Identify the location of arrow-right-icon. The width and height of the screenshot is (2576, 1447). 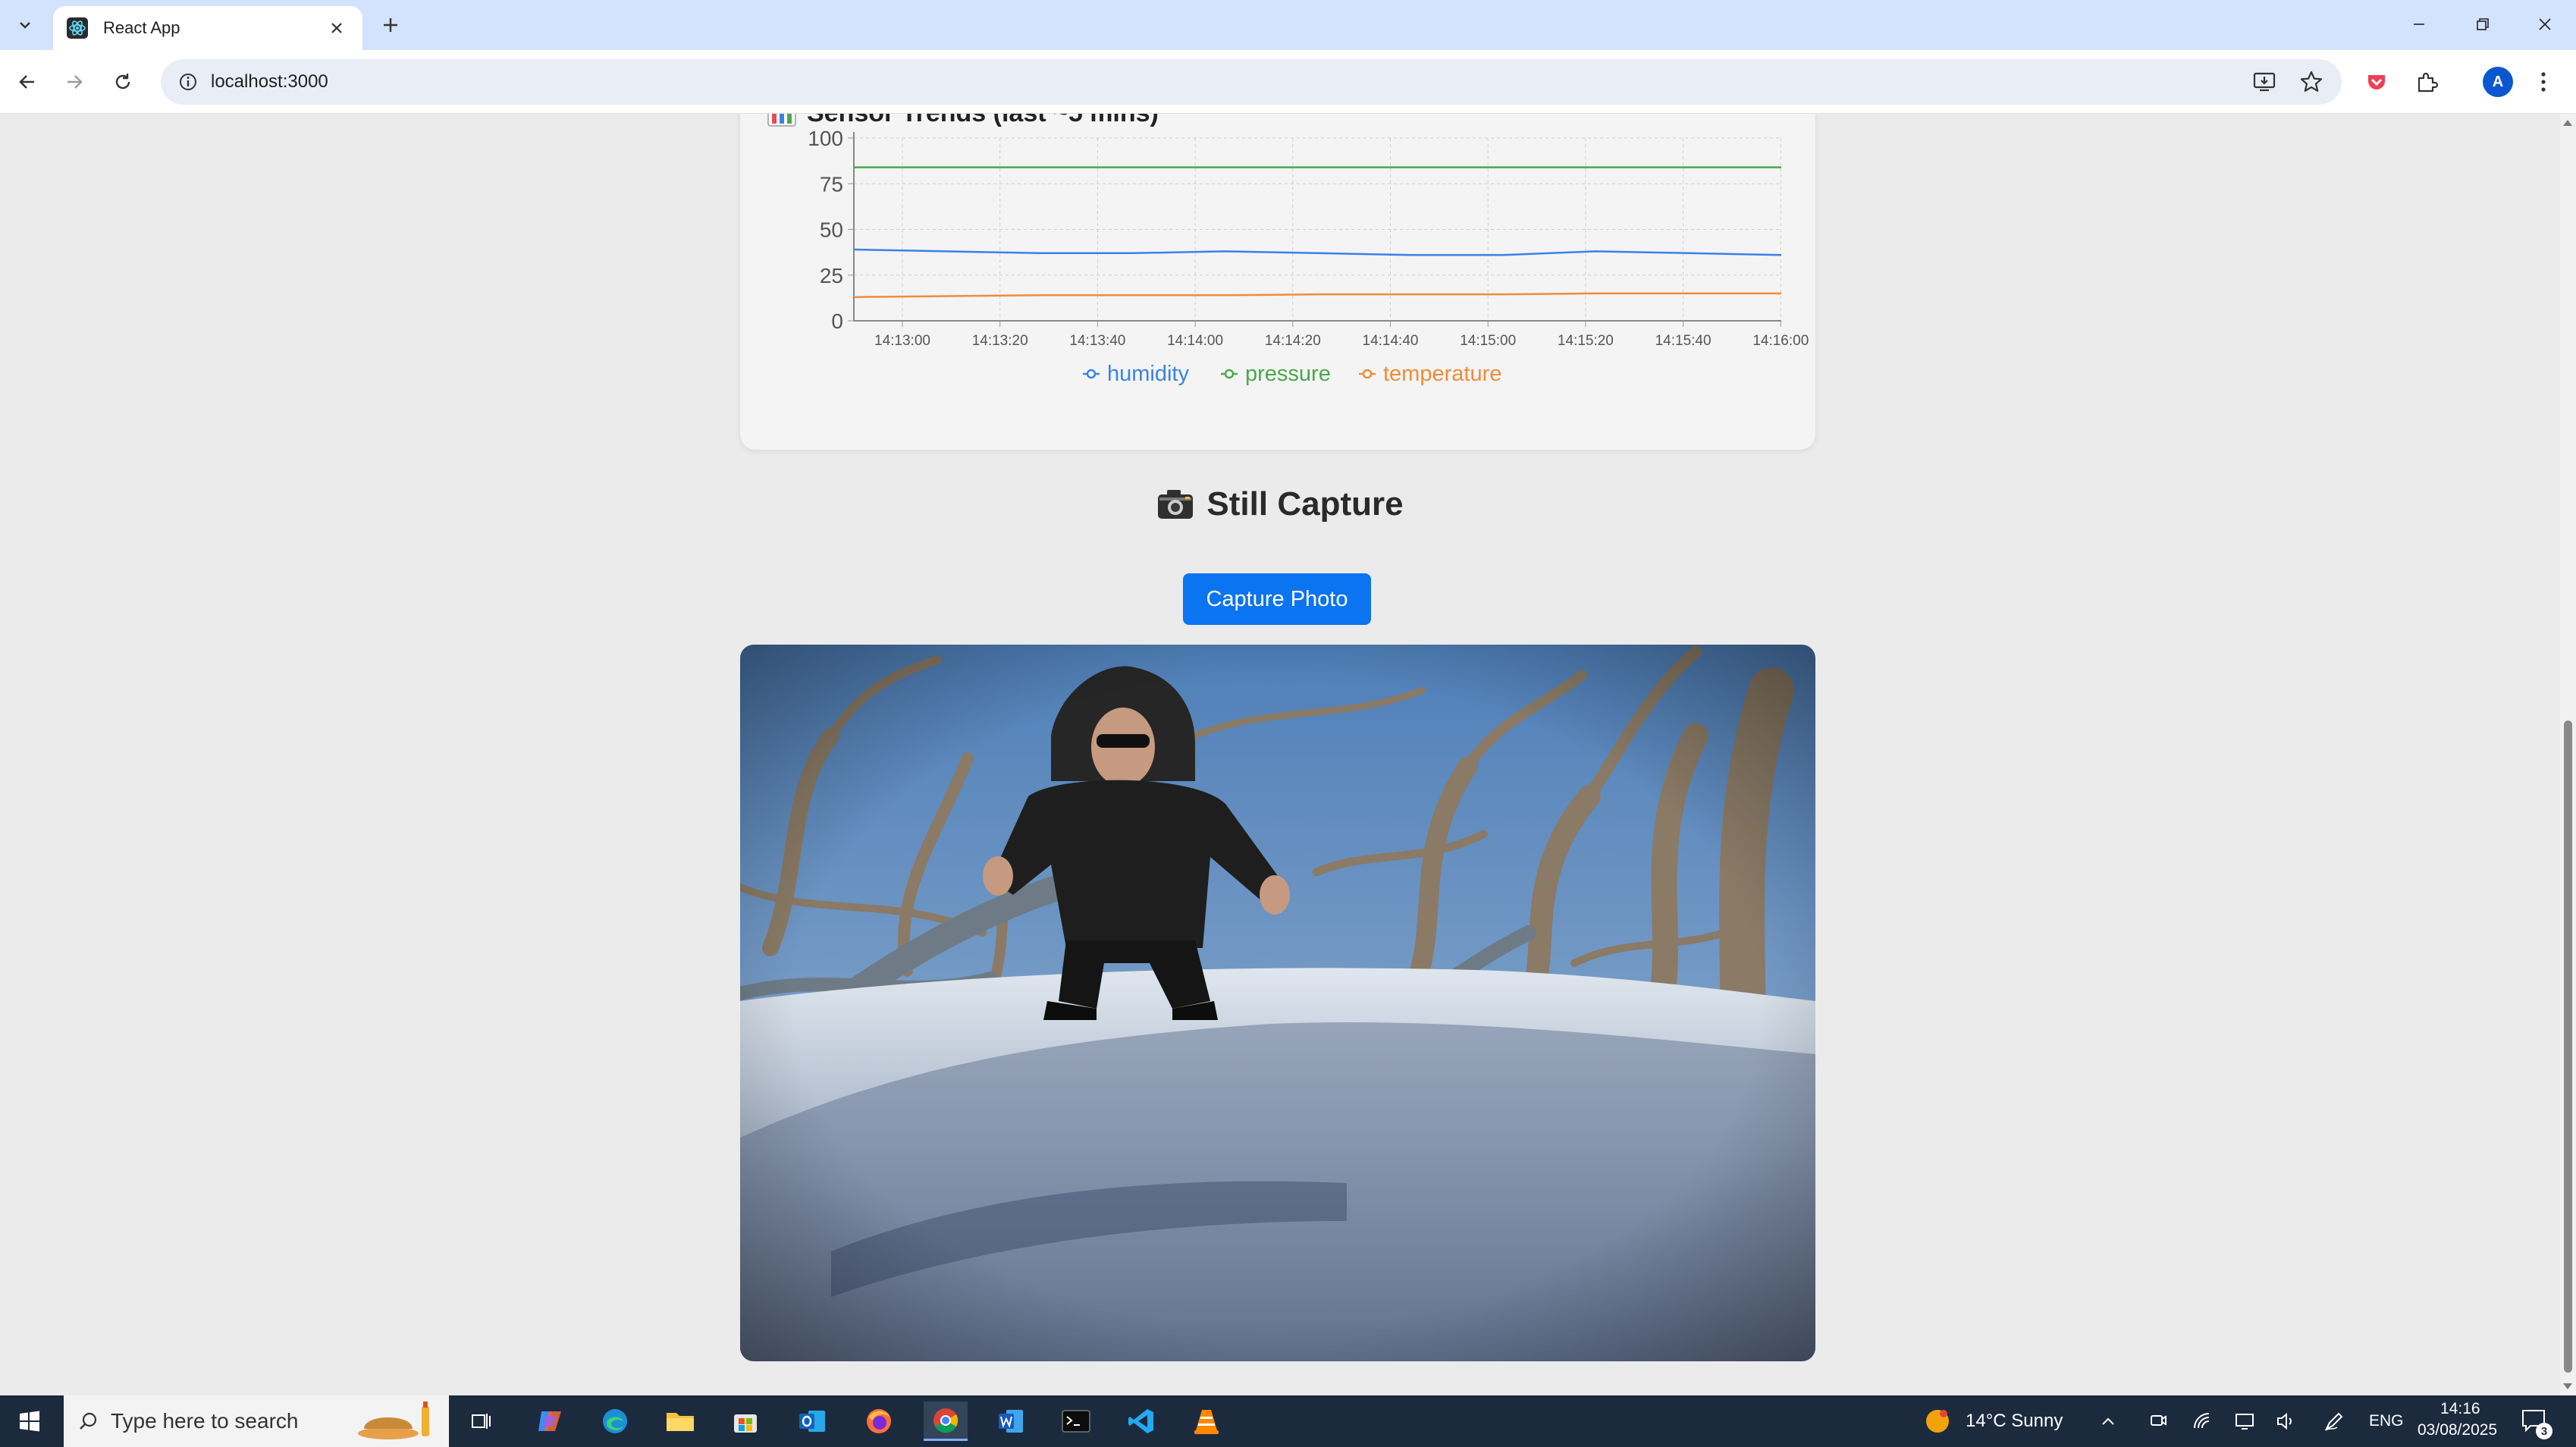
(75, 82).